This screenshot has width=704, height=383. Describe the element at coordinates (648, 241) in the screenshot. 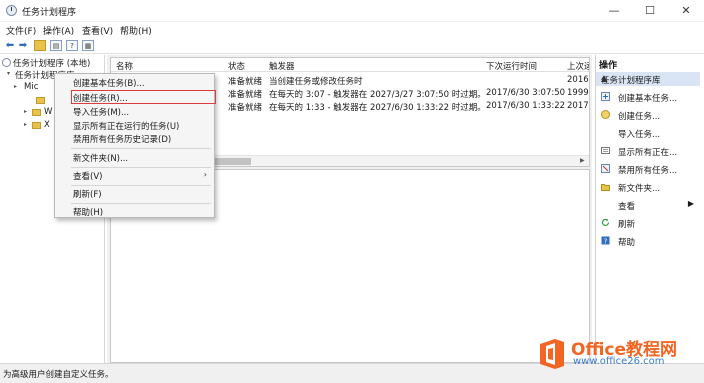

I see `action-help: ? 帮助` at that location.